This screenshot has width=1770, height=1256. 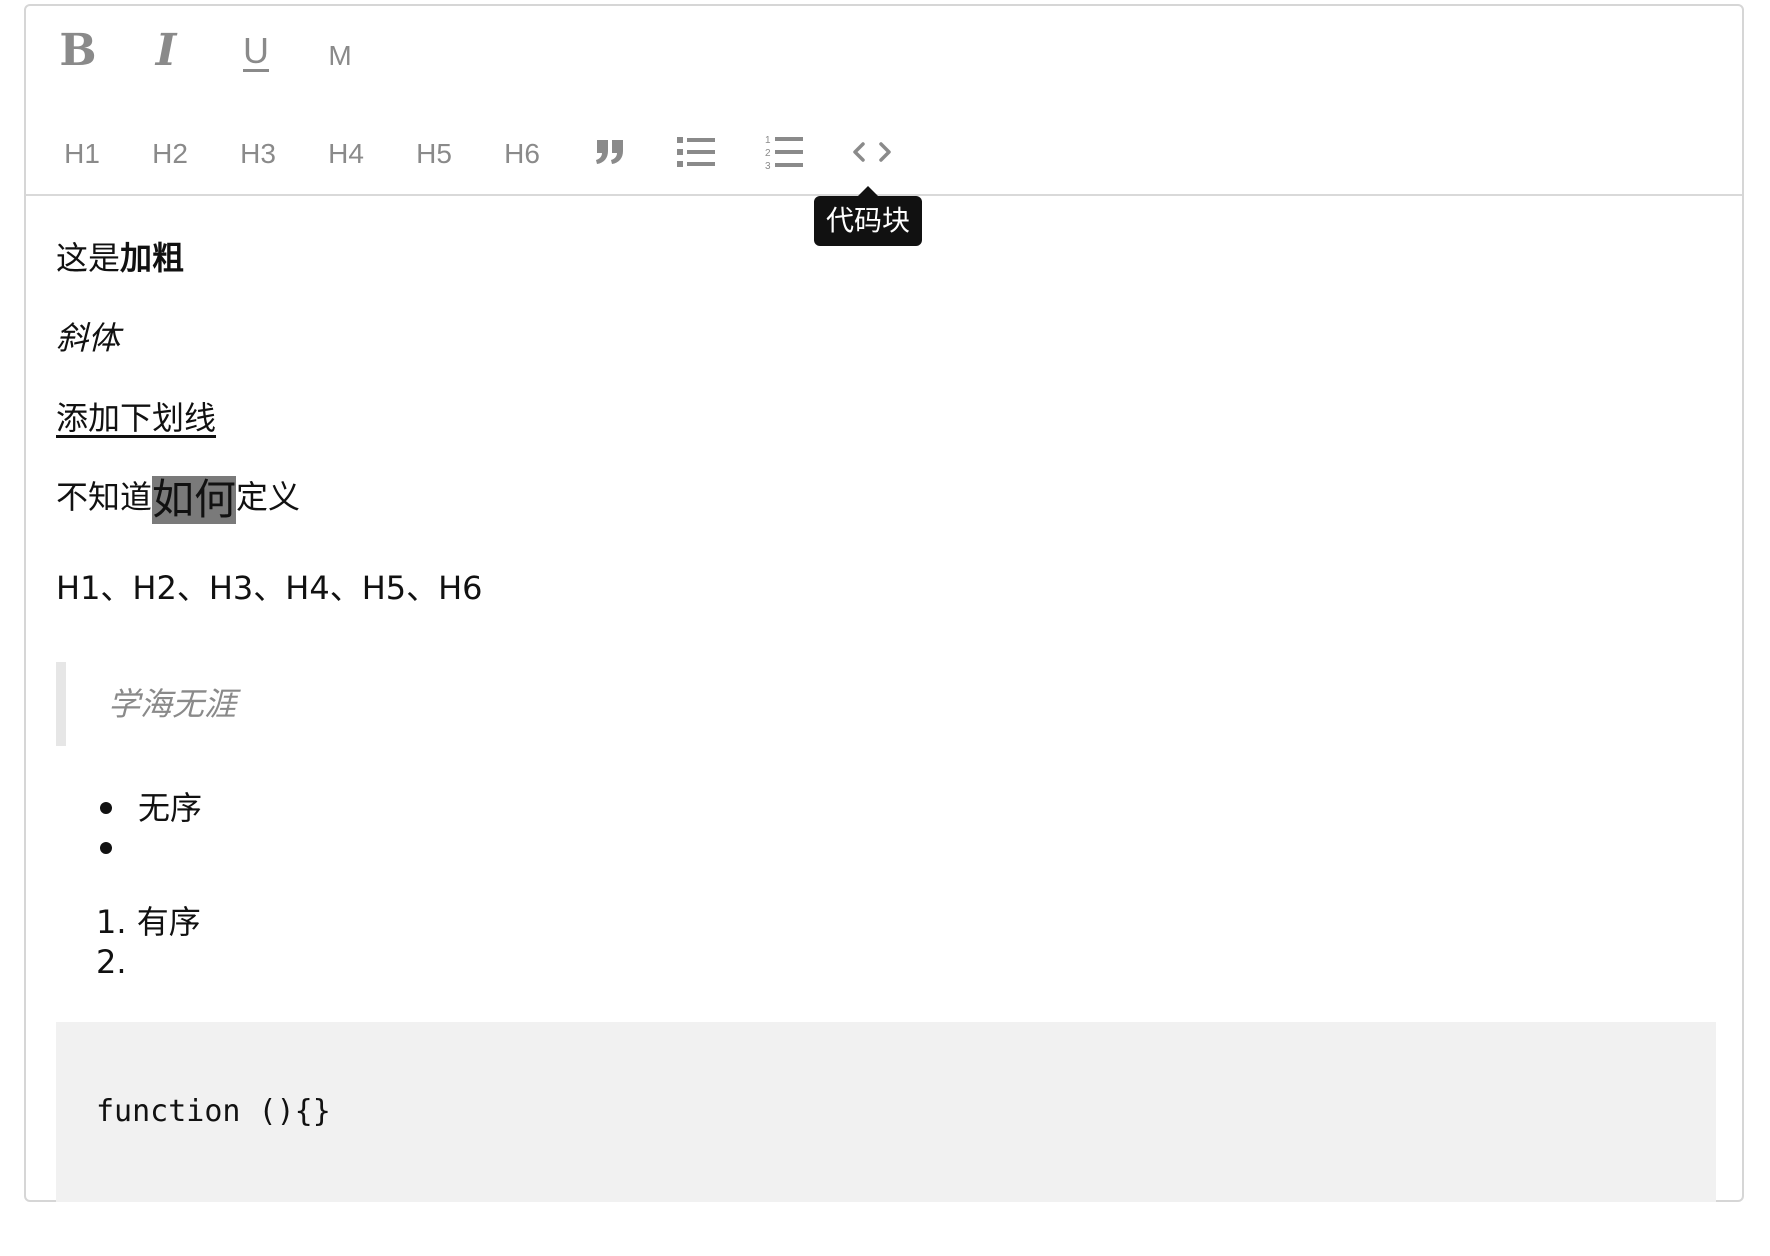 I want to click on code-icon, so click(x=872, y=152).